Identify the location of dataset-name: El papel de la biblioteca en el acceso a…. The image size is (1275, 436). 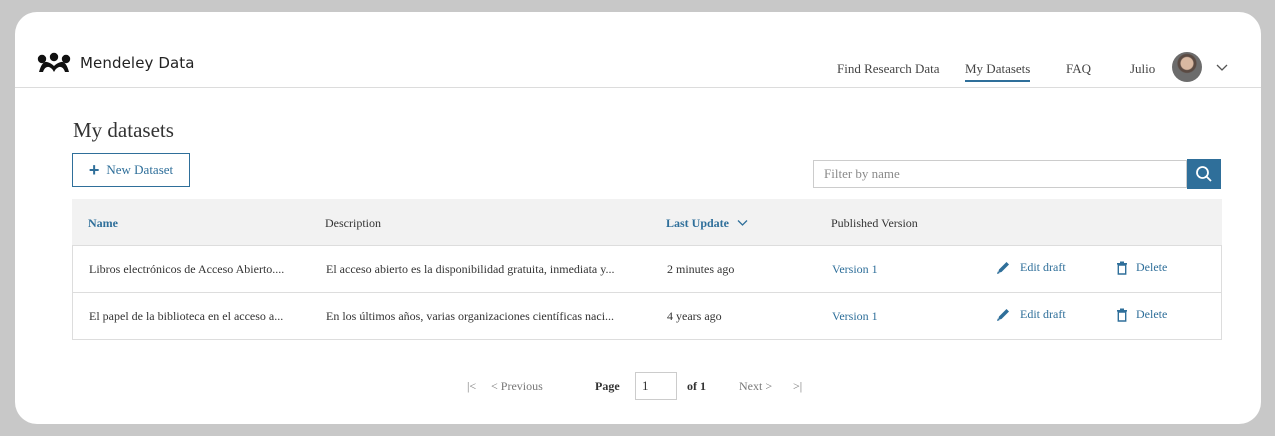
(186, 316).